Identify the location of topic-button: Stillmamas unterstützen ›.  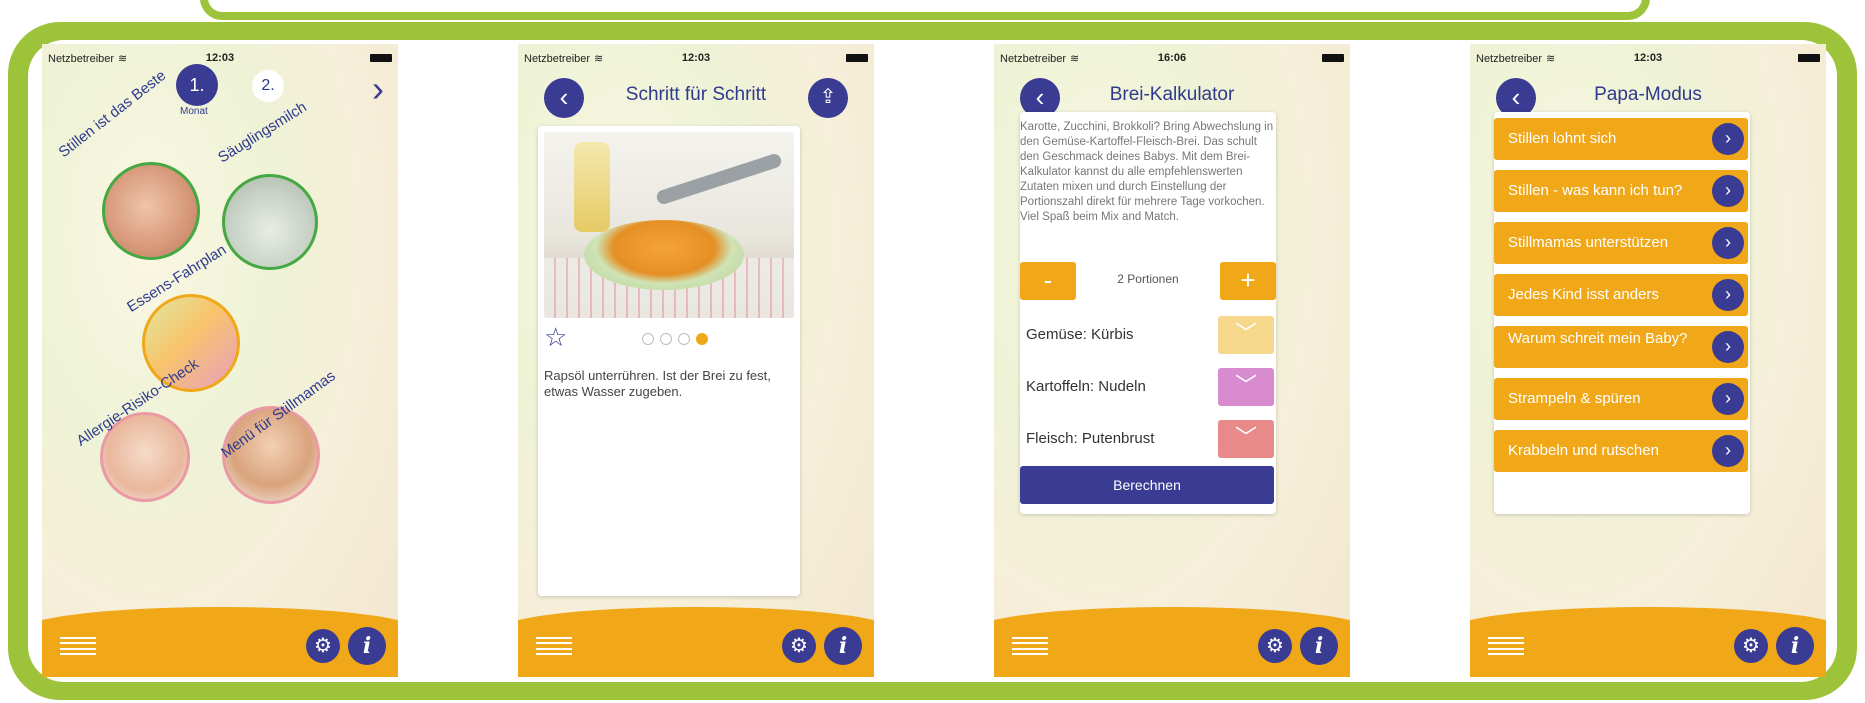
(1621, 243).